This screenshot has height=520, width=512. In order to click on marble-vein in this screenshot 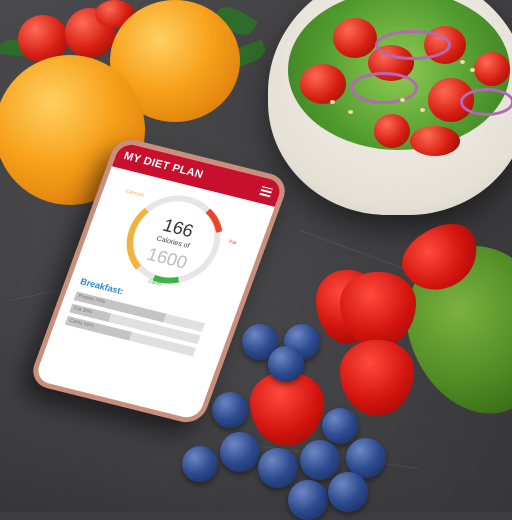, I will do `click(356, 251)`.